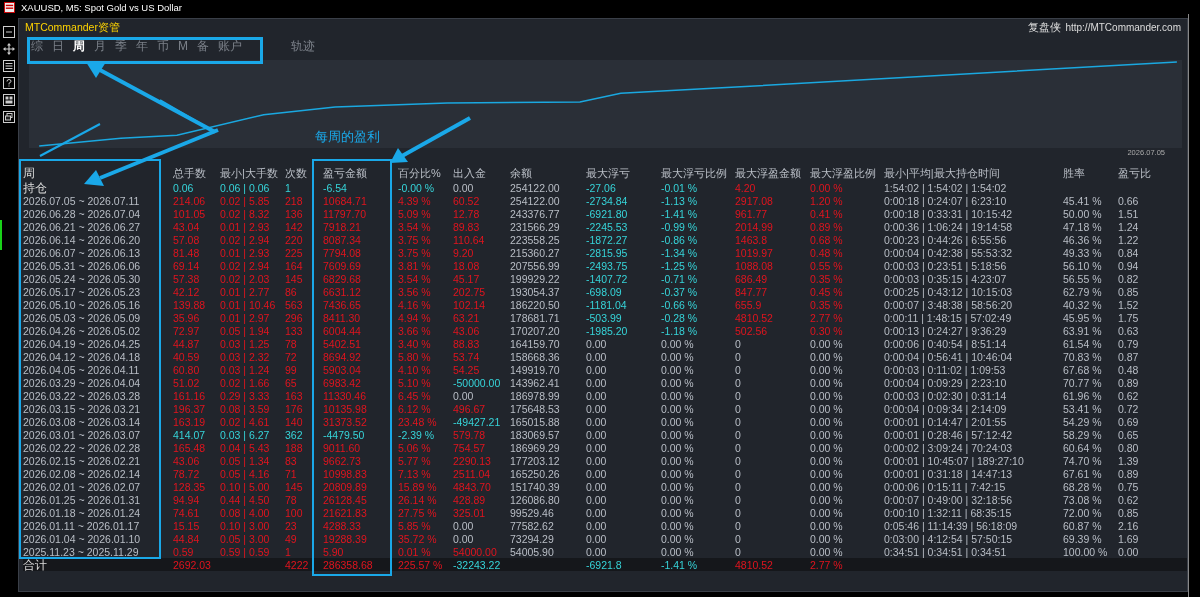 The width and height of the screenshot is (1200, 597). Describe the element at coordinates (754, 564) in the screenshot. I see `max-float-profit: 4810.52` at that location.